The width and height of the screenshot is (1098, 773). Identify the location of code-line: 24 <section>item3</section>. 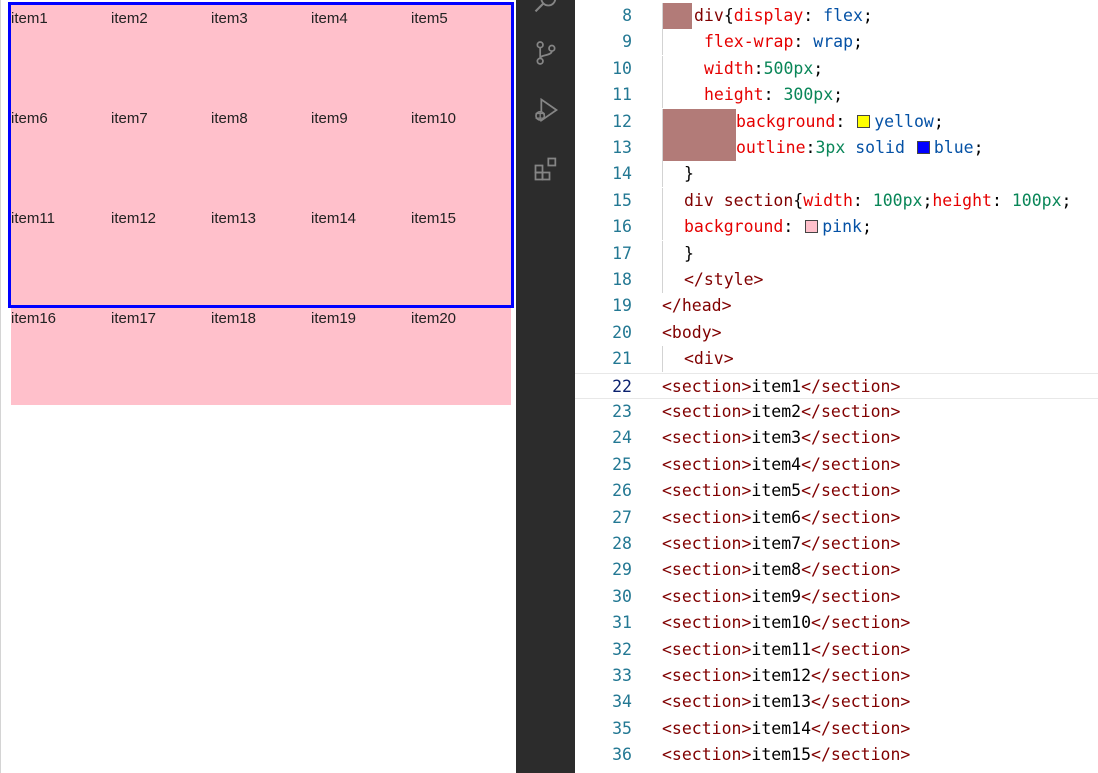
(836, 438).